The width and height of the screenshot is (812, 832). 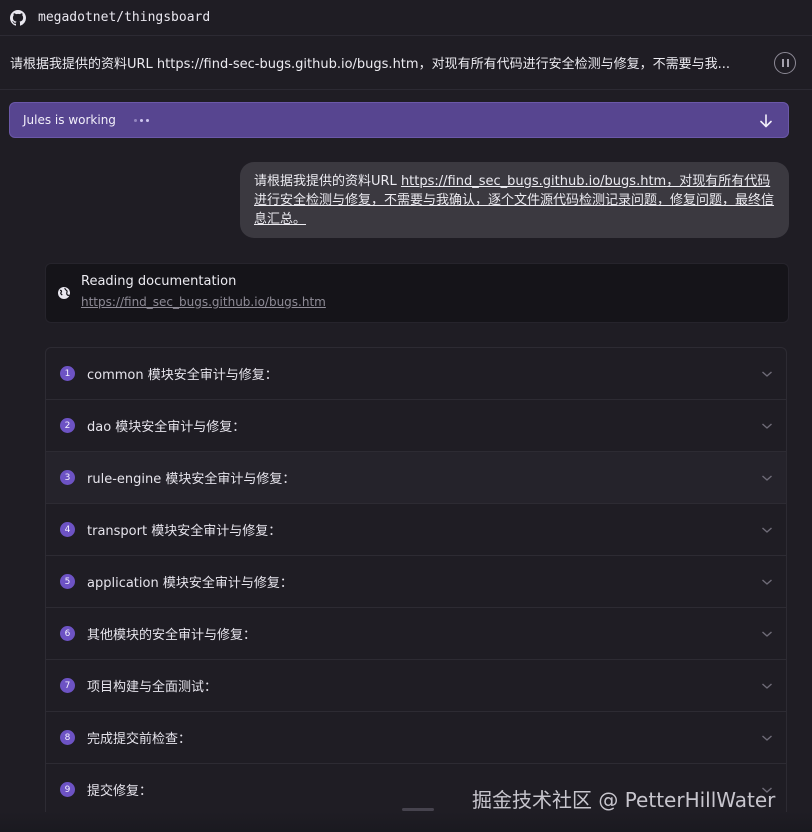 What do you see at coordinates (624, 800) in the screenshot?
I see `watermark-text: 掘金技术社区 @ PetterHillWater` at bounding box center [624, 800].